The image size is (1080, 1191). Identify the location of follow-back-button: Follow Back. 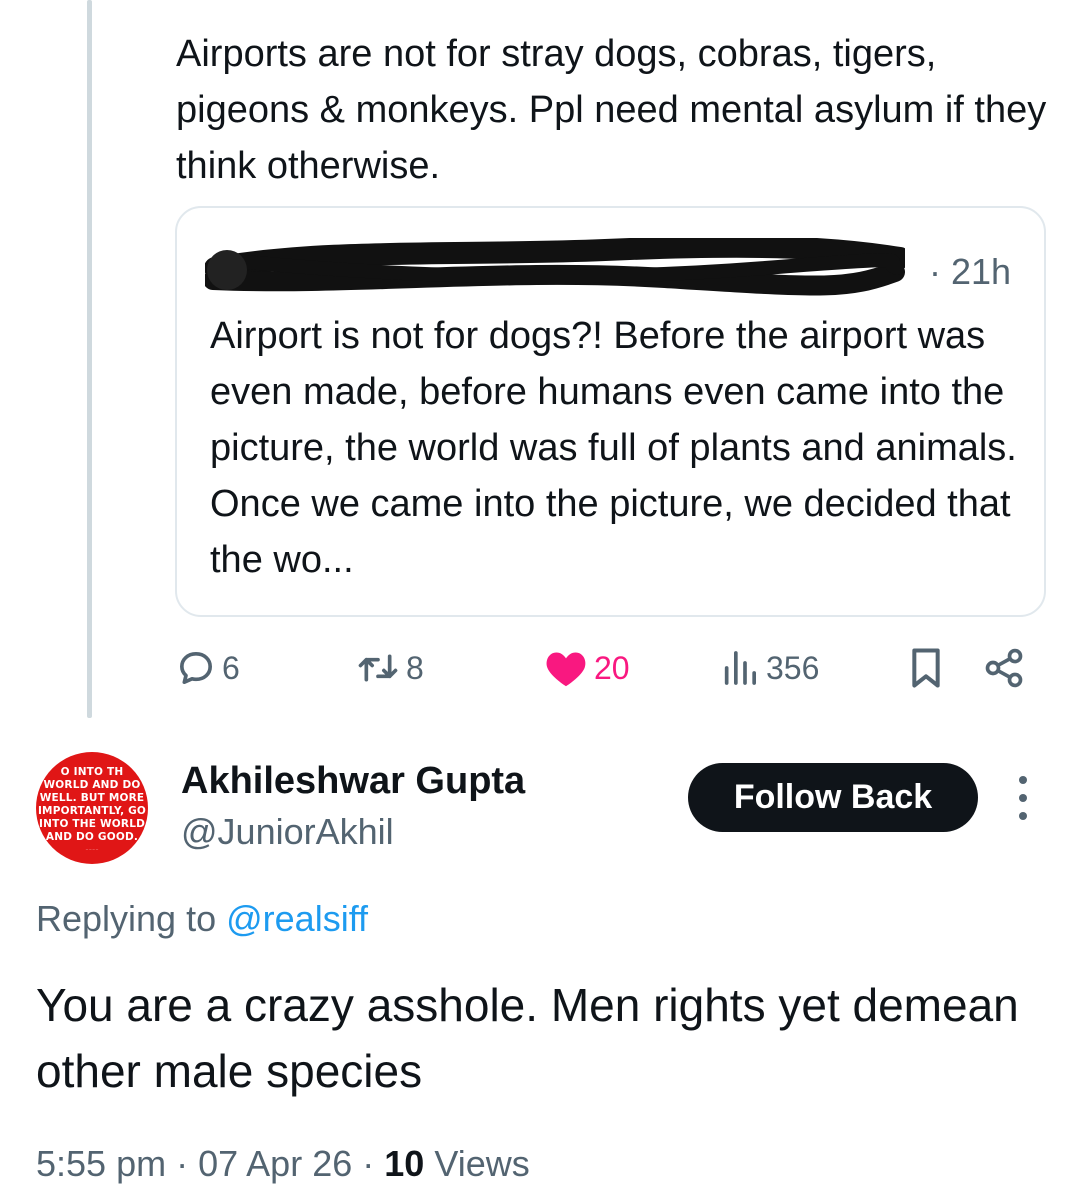
(833, 797).